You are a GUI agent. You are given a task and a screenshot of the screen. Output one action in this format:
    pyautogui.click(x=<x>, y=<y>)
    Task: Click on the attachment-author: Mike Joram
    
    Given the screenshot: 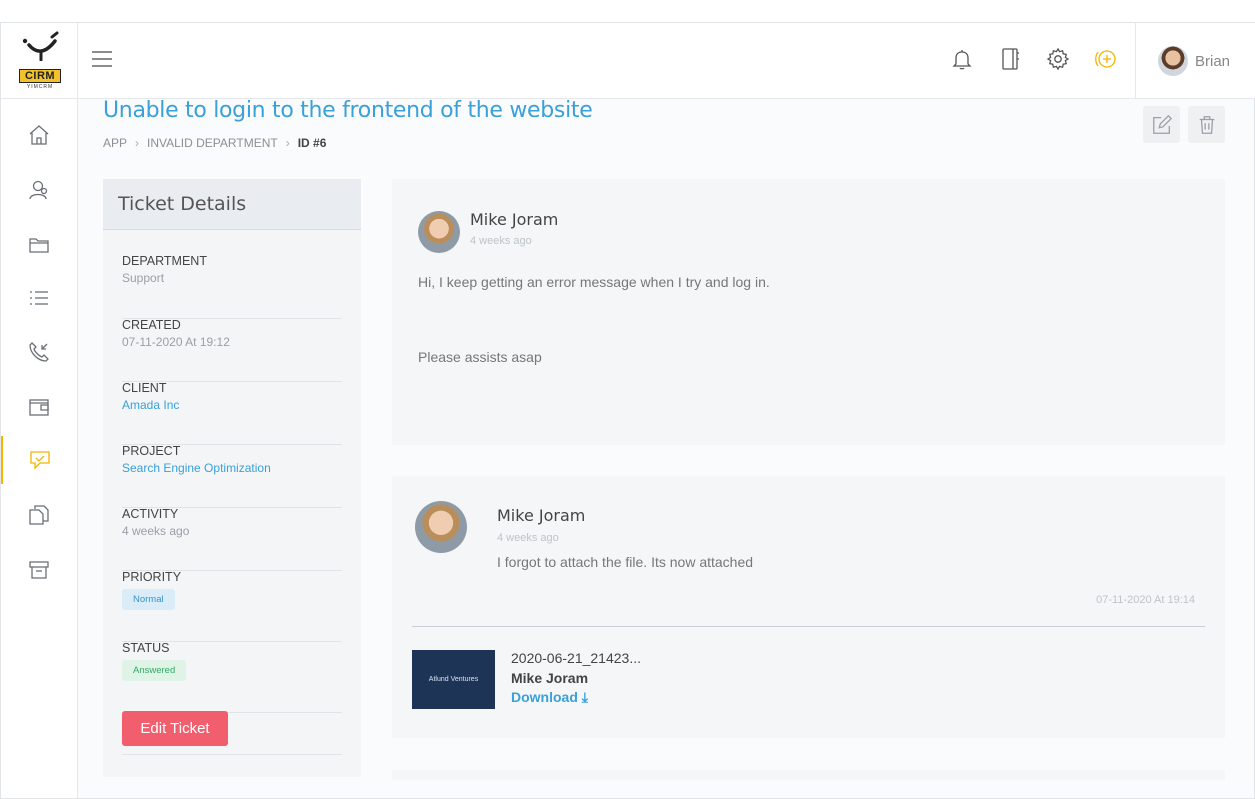 What is the action you would take?
    pyautogui.click(x=550, y=678)
    